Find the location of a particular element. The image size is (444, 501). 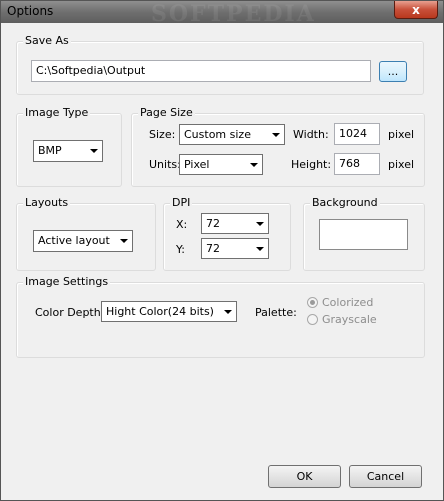

width-field: 1024 is located at coordinates (357, 134).